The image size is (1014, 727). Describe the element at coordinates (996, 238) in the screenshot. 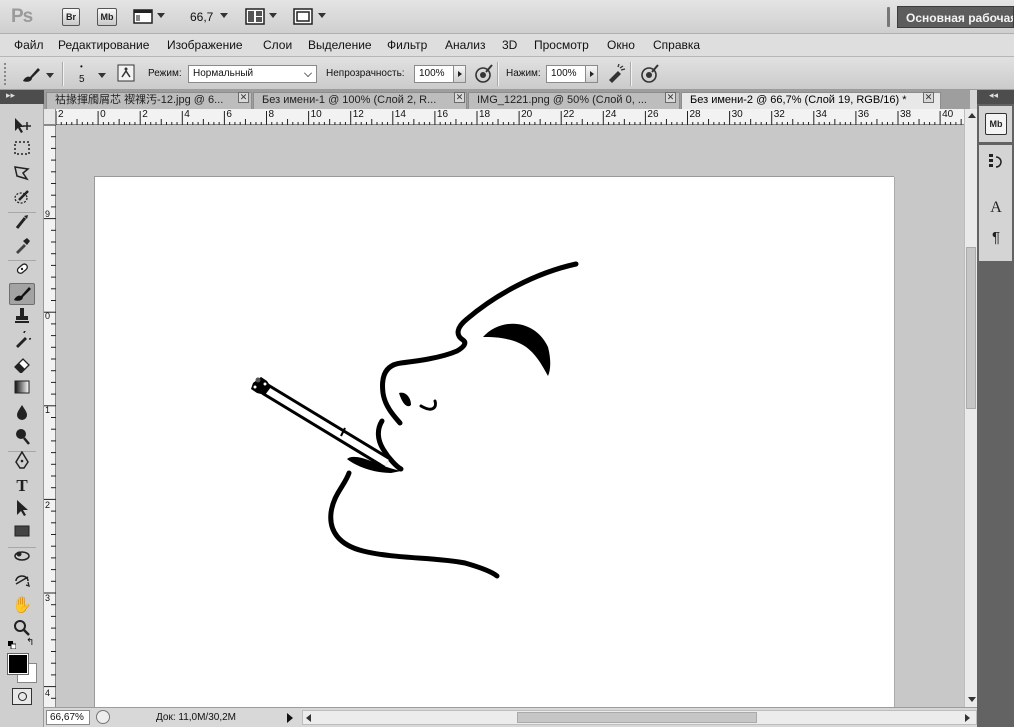

I see `paragraph-panel-icon: ¶` at that location.